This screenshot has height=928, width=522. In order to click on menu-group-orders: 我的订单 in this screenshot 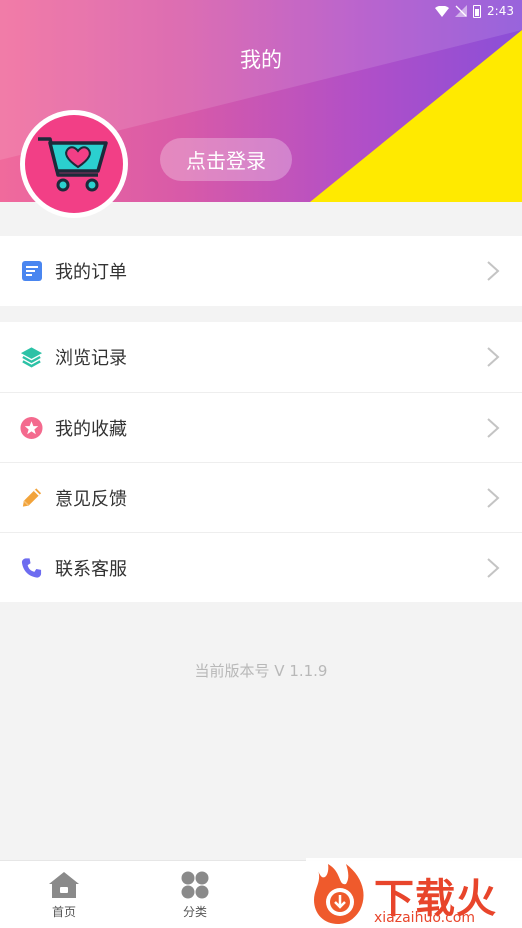, I will do `click(261, 271)`.